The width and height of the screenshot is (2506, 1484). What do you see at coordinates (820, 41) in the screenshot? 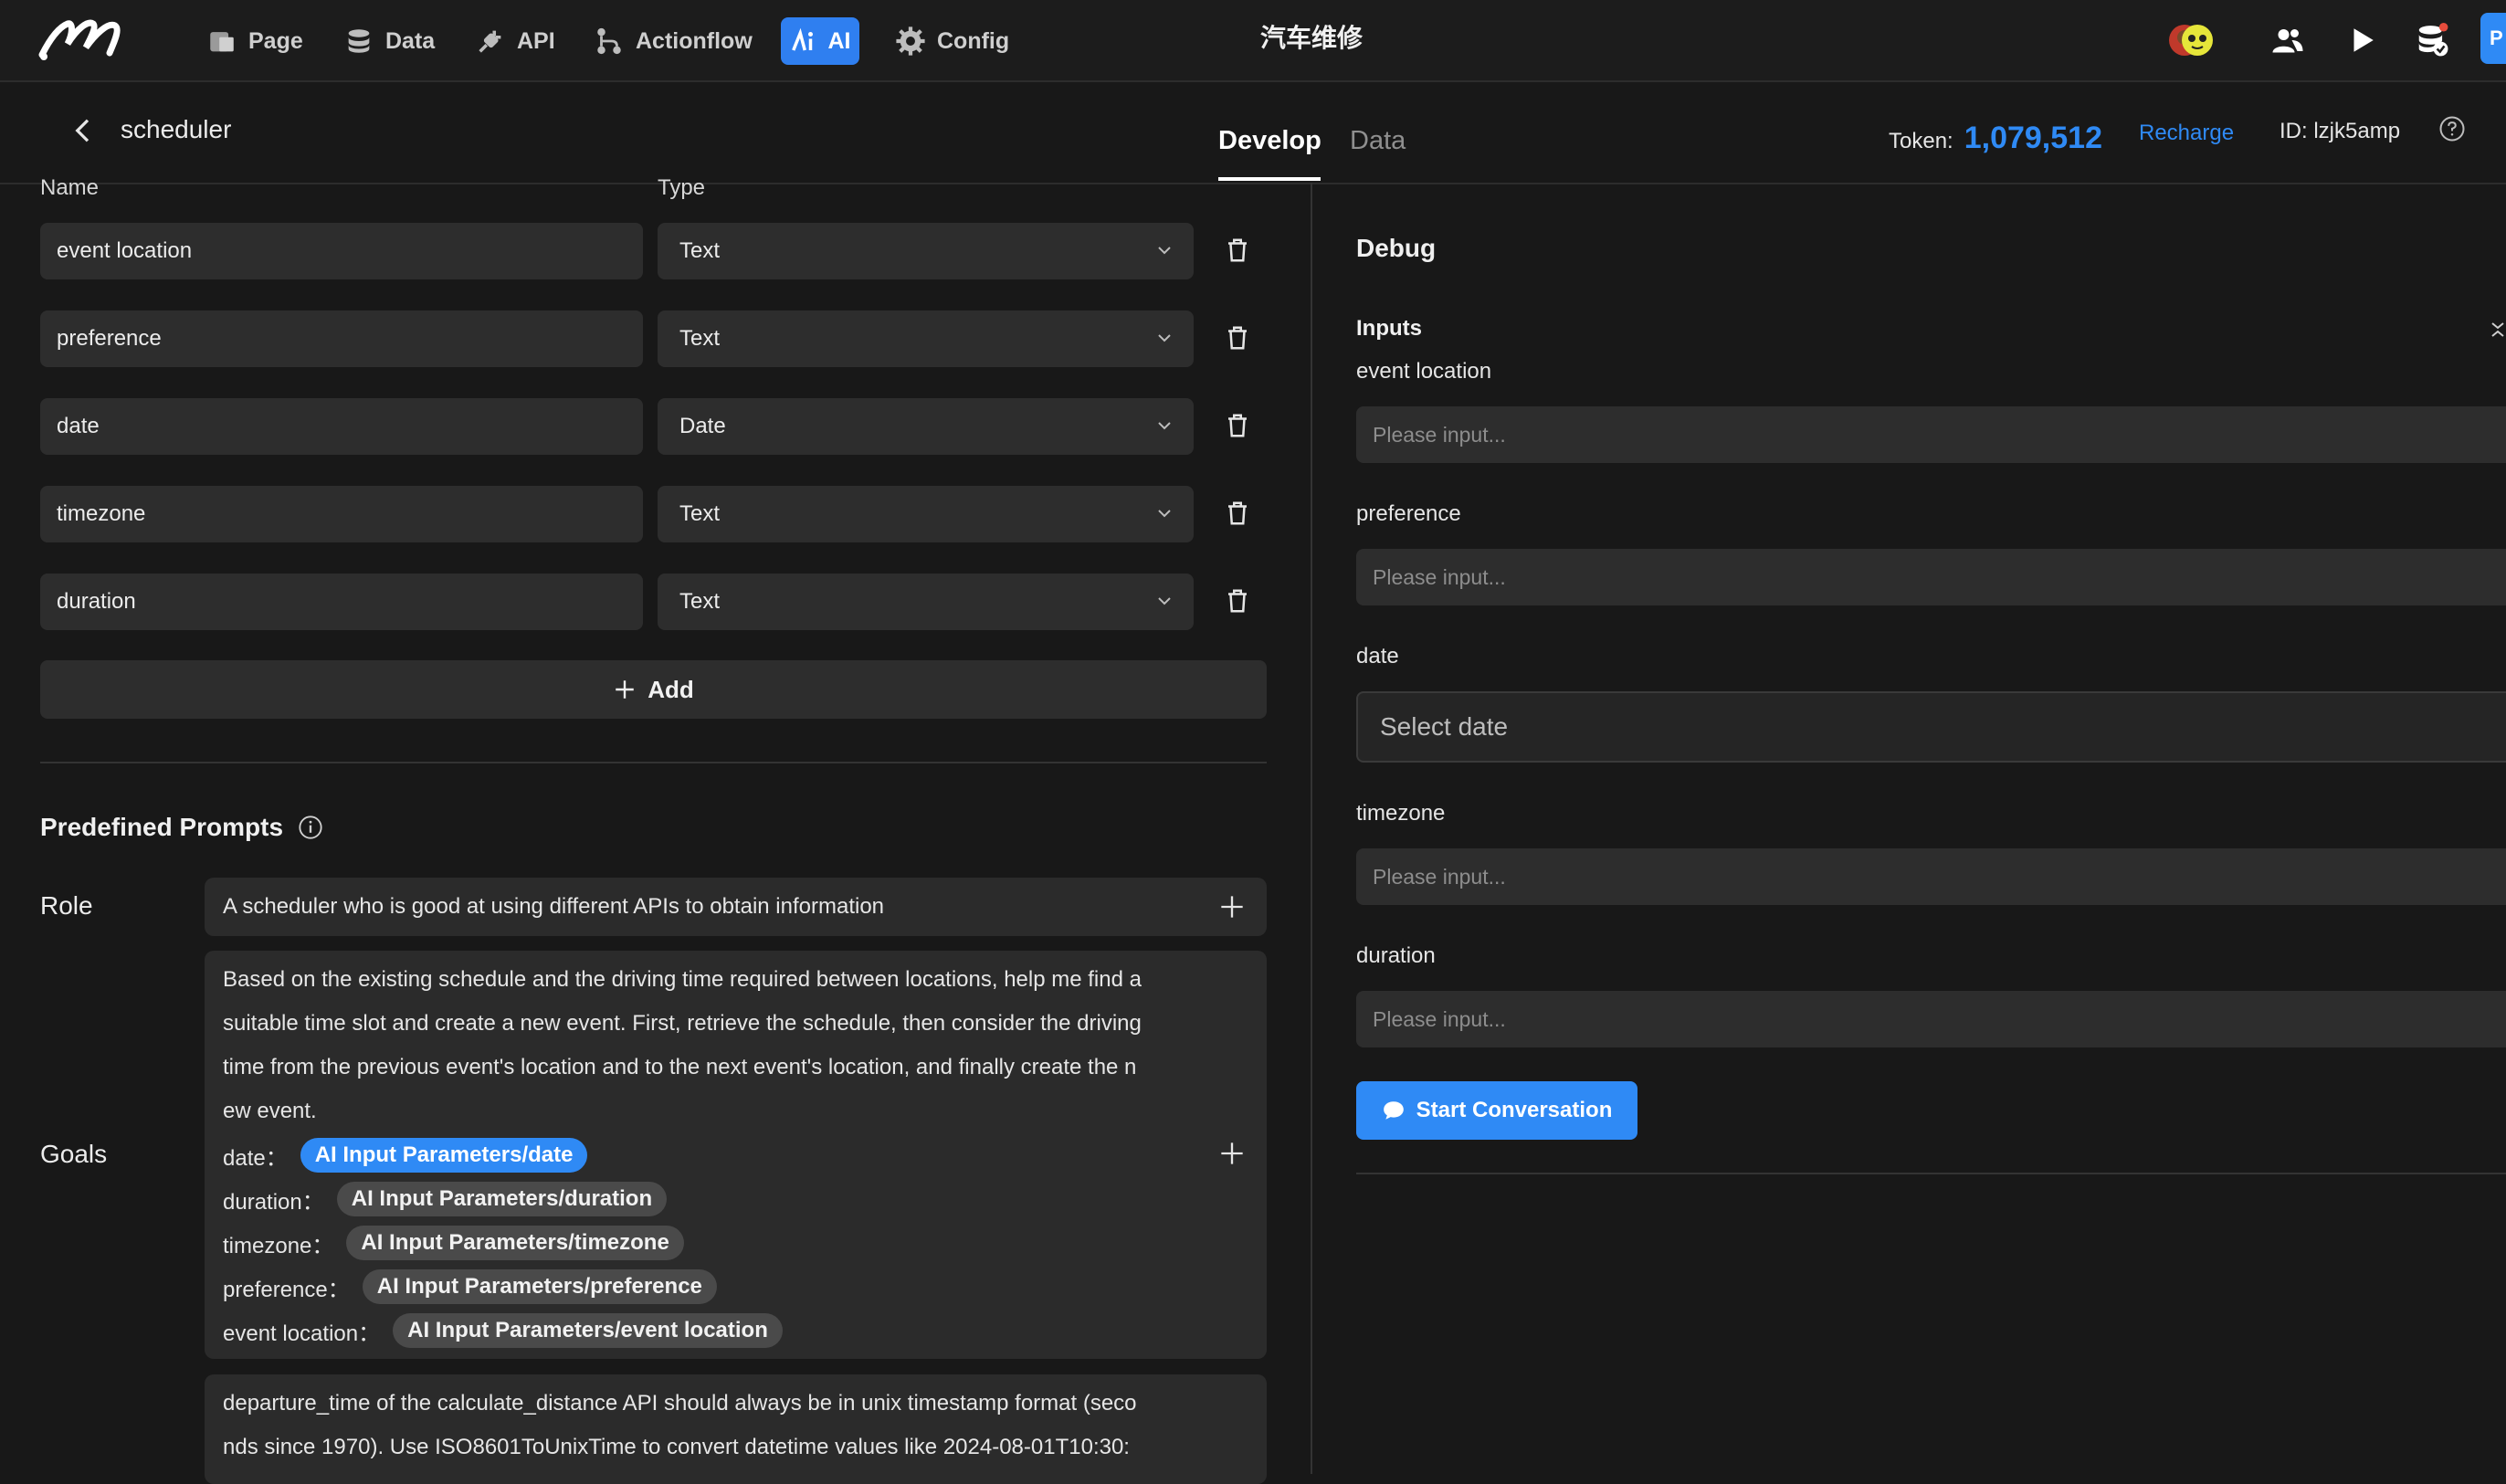
I see `nav-ai: AI` at bounding box center [820, 41].